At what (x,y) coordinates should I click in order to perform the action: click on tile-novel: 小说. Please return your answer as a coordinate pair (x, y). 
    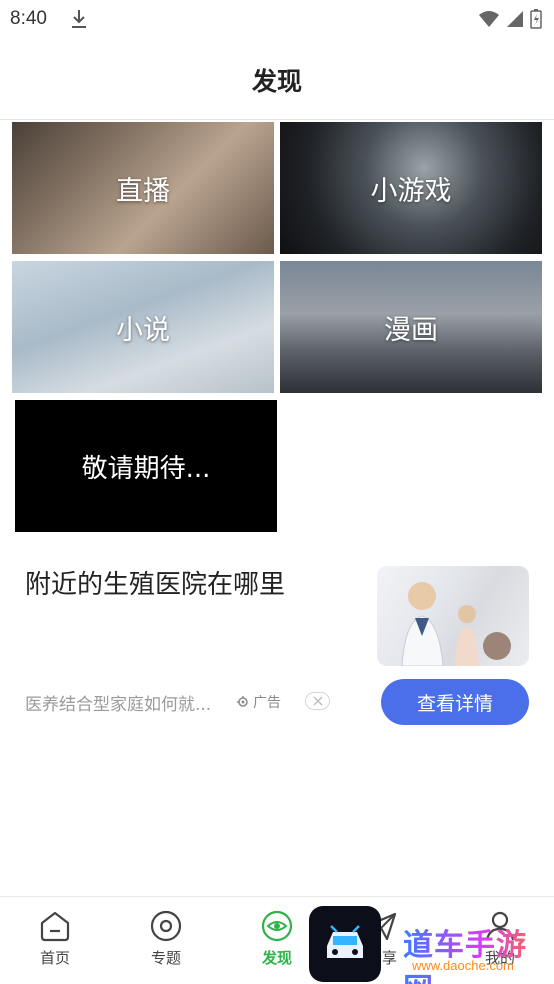
    Looking at the image, I should click on (143, 327).